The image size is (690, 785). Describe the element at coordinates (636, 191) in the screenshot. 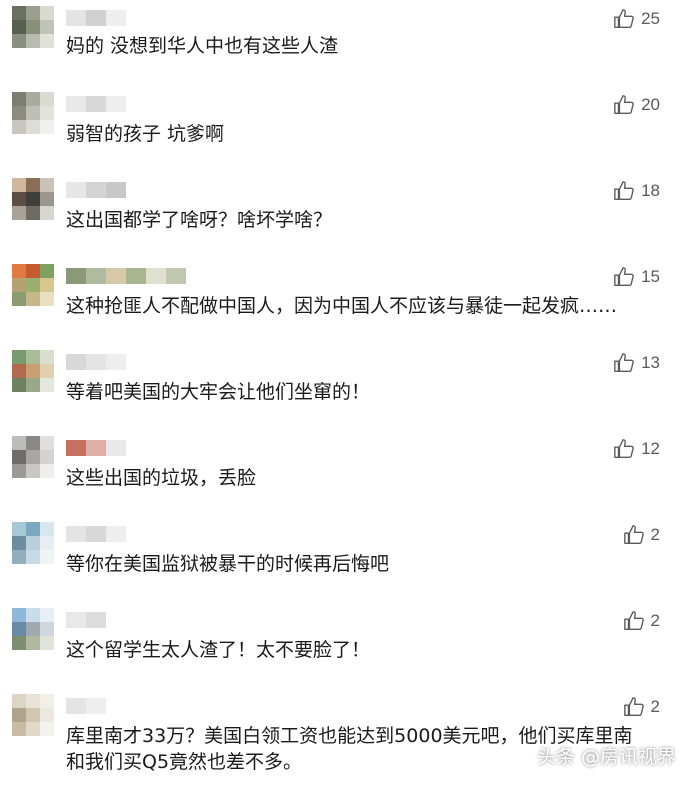

I see `like-button: 18` at that location.